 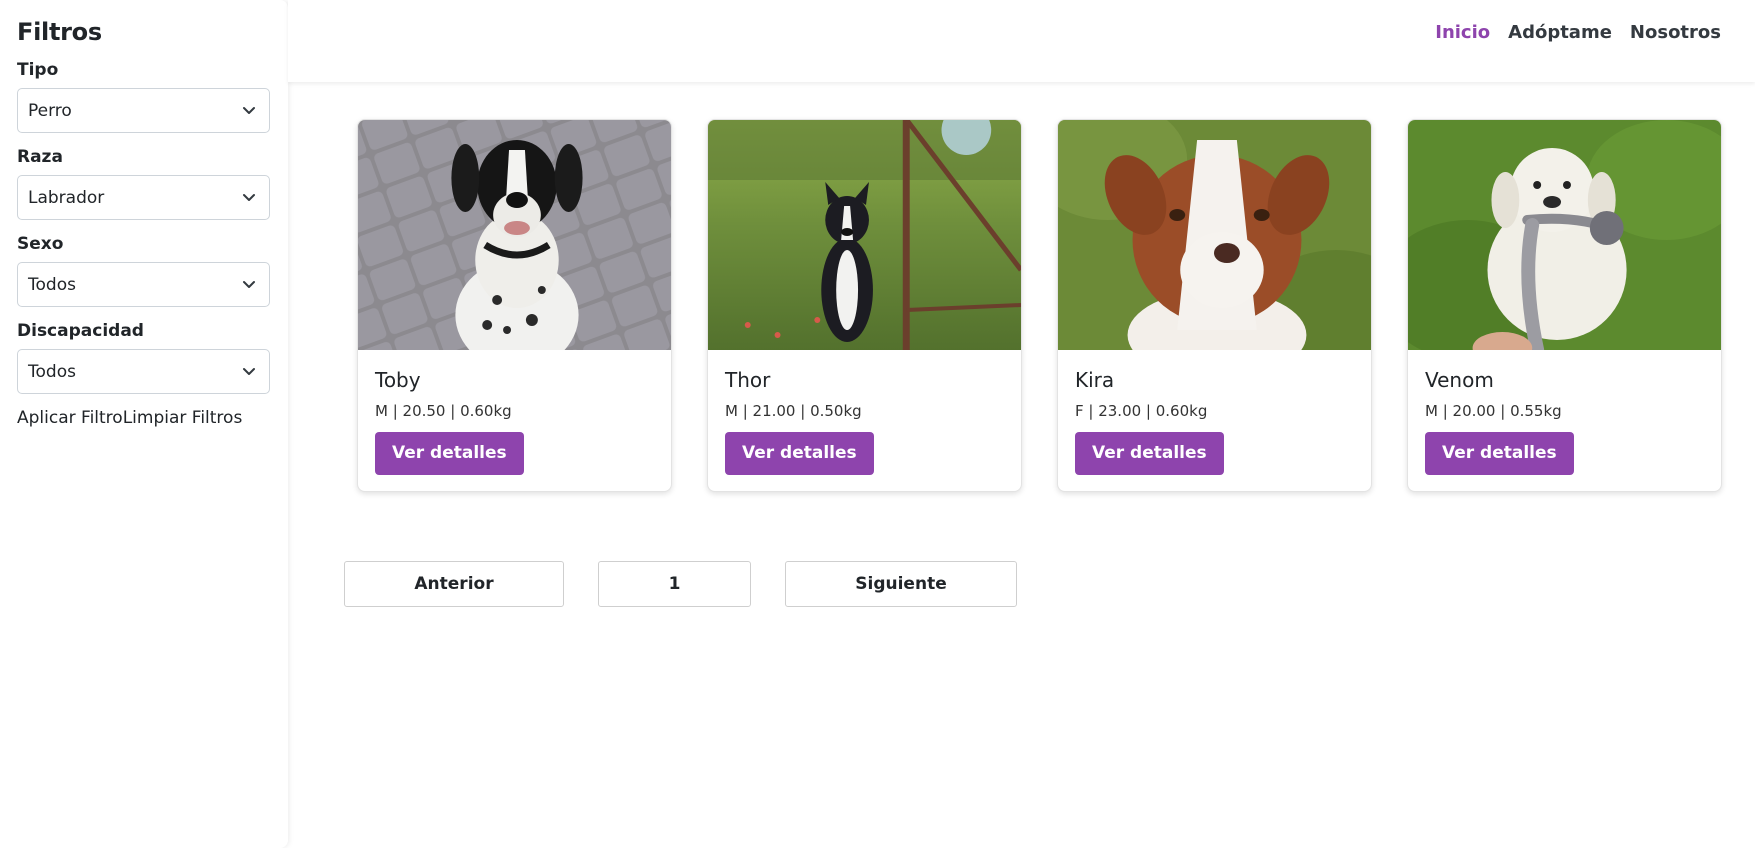 I want to click on card-body: Thor M | 21.00 | 0.50kg Ver detalles, so click(x=864, y=412).